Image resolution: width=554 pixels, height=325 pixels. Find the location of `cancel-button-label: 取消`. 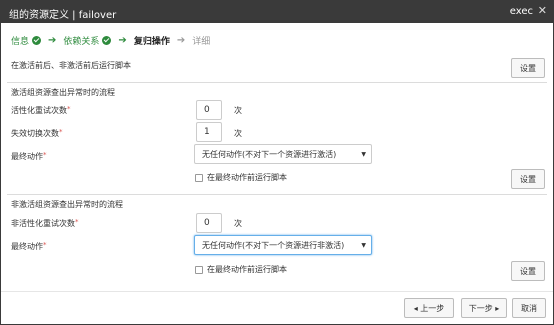

cancel-button-label: 取消 is located at coordinates (529, 308).